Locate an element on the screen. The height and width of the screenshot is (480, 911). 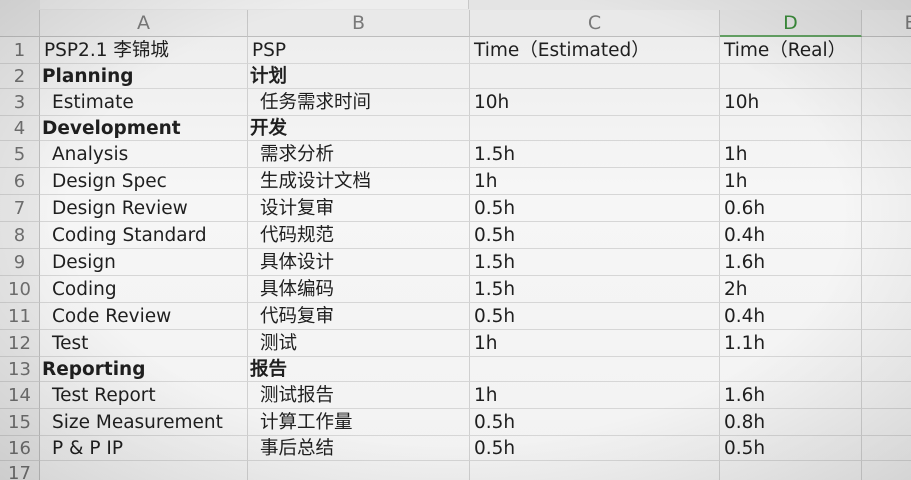
cell-b: 生成设计文档 is located at coordinates (359, 181).